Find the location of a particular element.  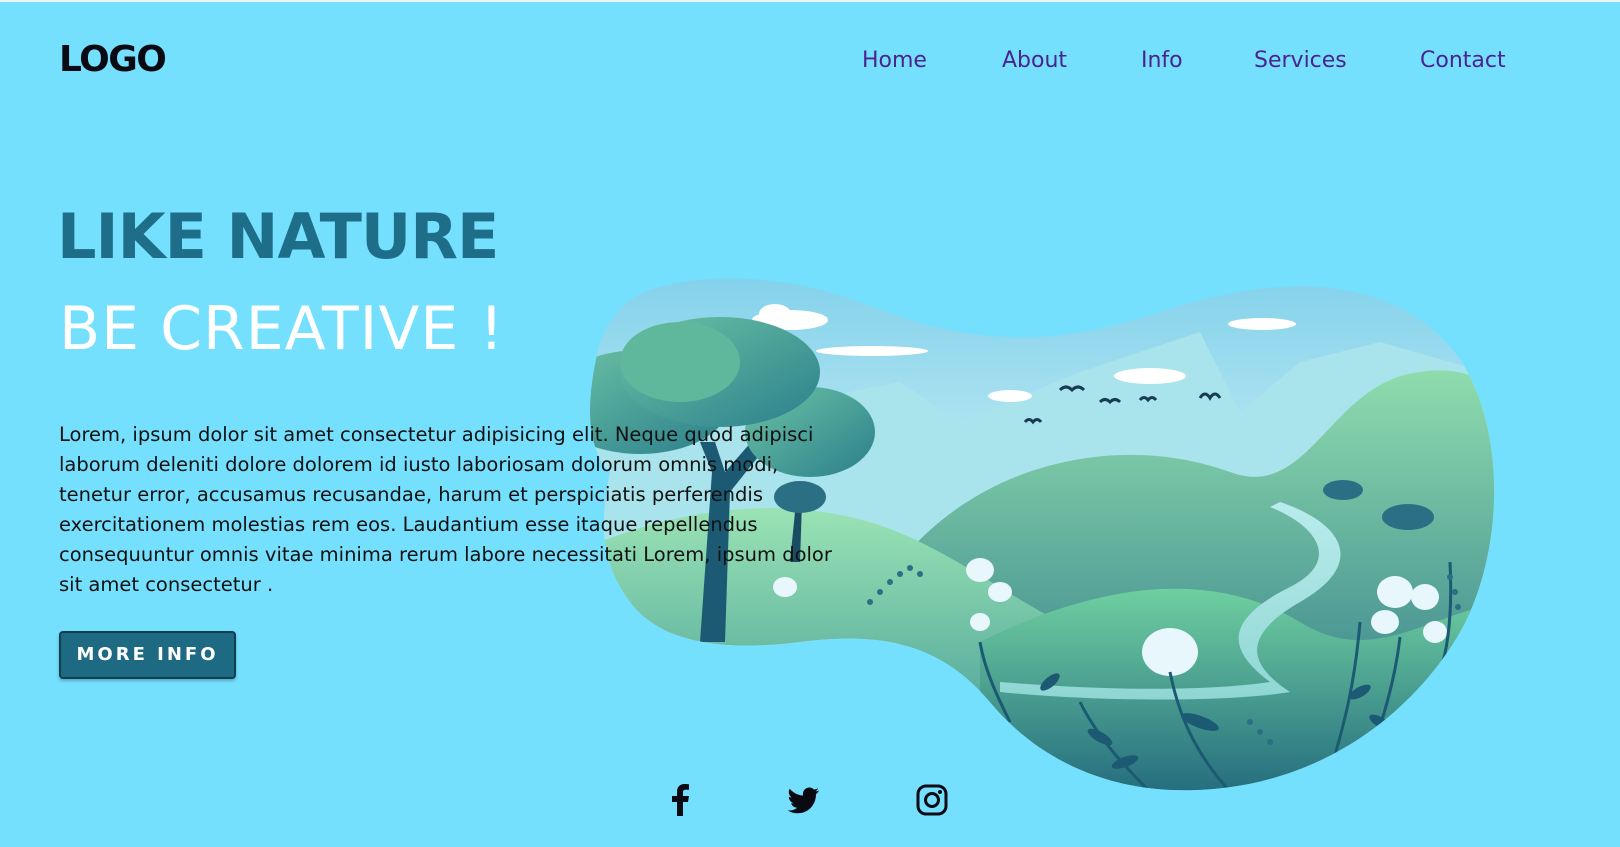

twitter-icon is located at coordinates (804, 800).